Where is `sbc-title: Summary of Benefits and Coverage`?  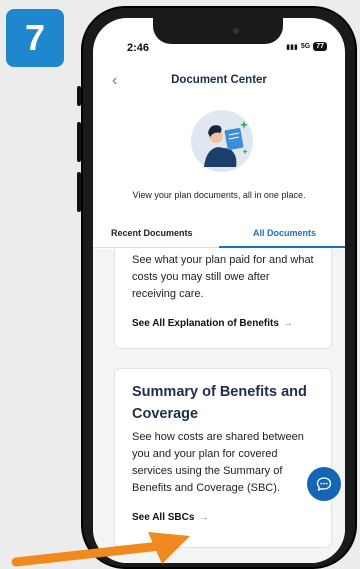 sbc-title: Summary of Benefits and Coverage is located at coordinates (219, 403).